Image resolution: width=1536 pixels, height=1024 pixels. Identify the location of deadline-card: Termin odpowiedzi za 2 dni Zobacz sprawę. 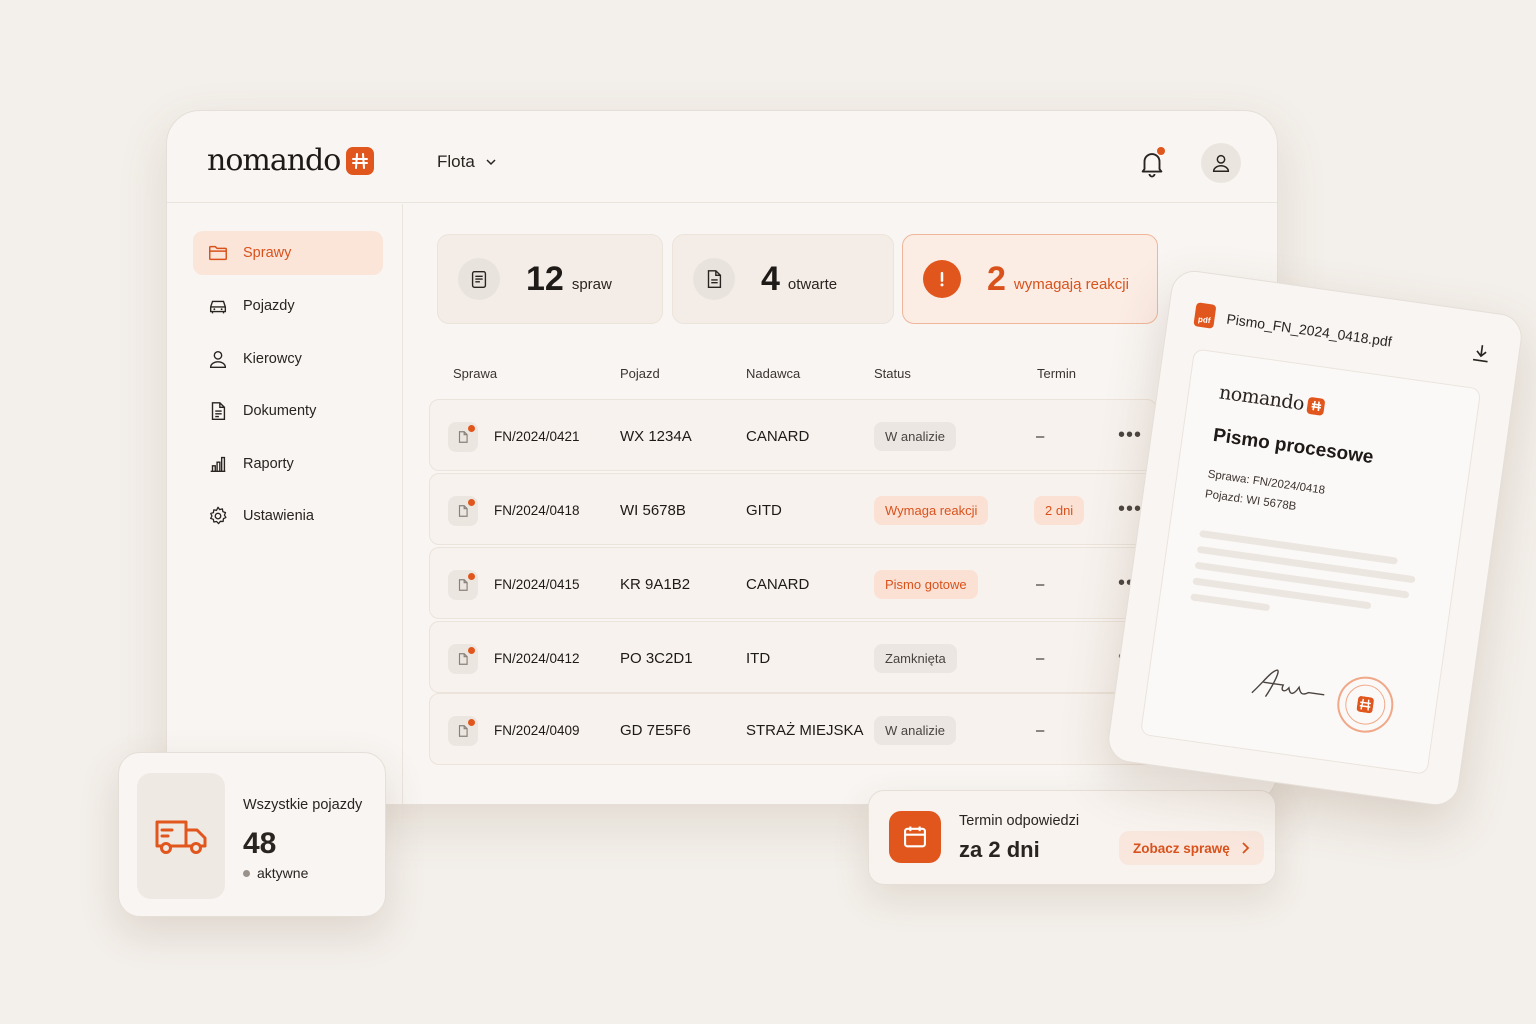
(1072, 837).